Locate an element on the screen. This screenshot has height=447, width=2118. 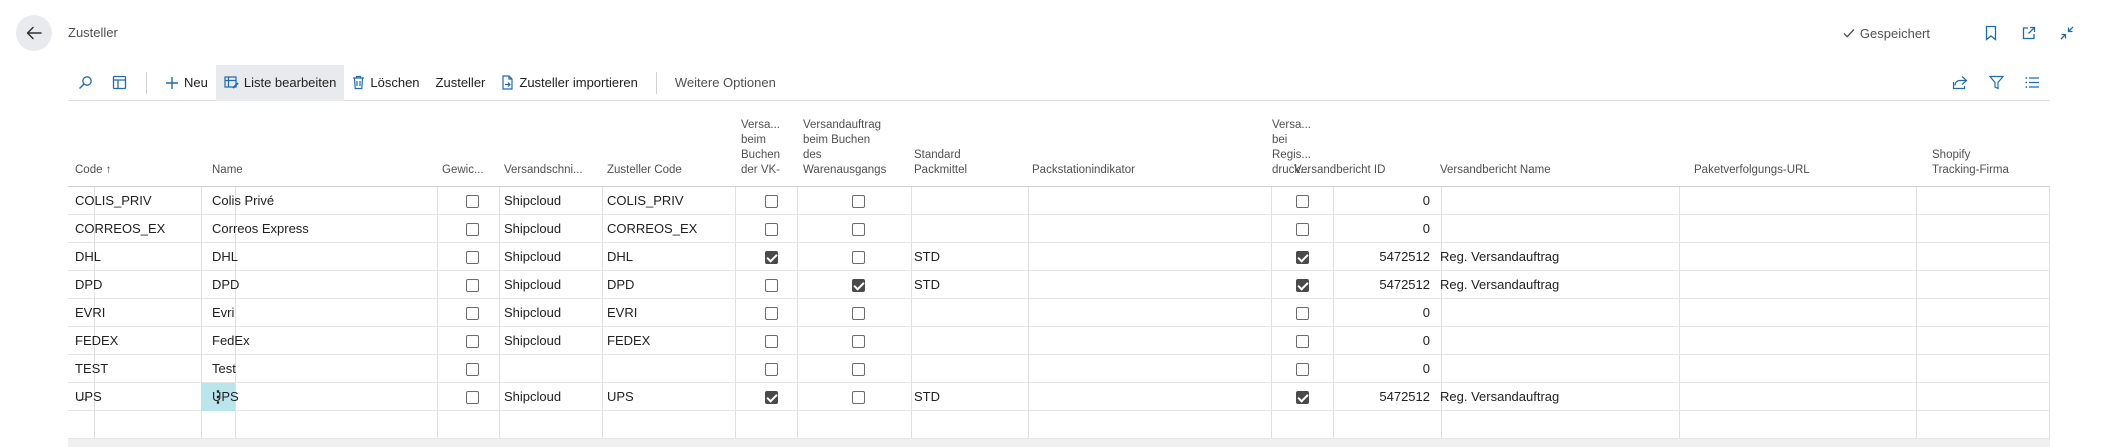
bookmark-button is located at coordinates (1991, 33).